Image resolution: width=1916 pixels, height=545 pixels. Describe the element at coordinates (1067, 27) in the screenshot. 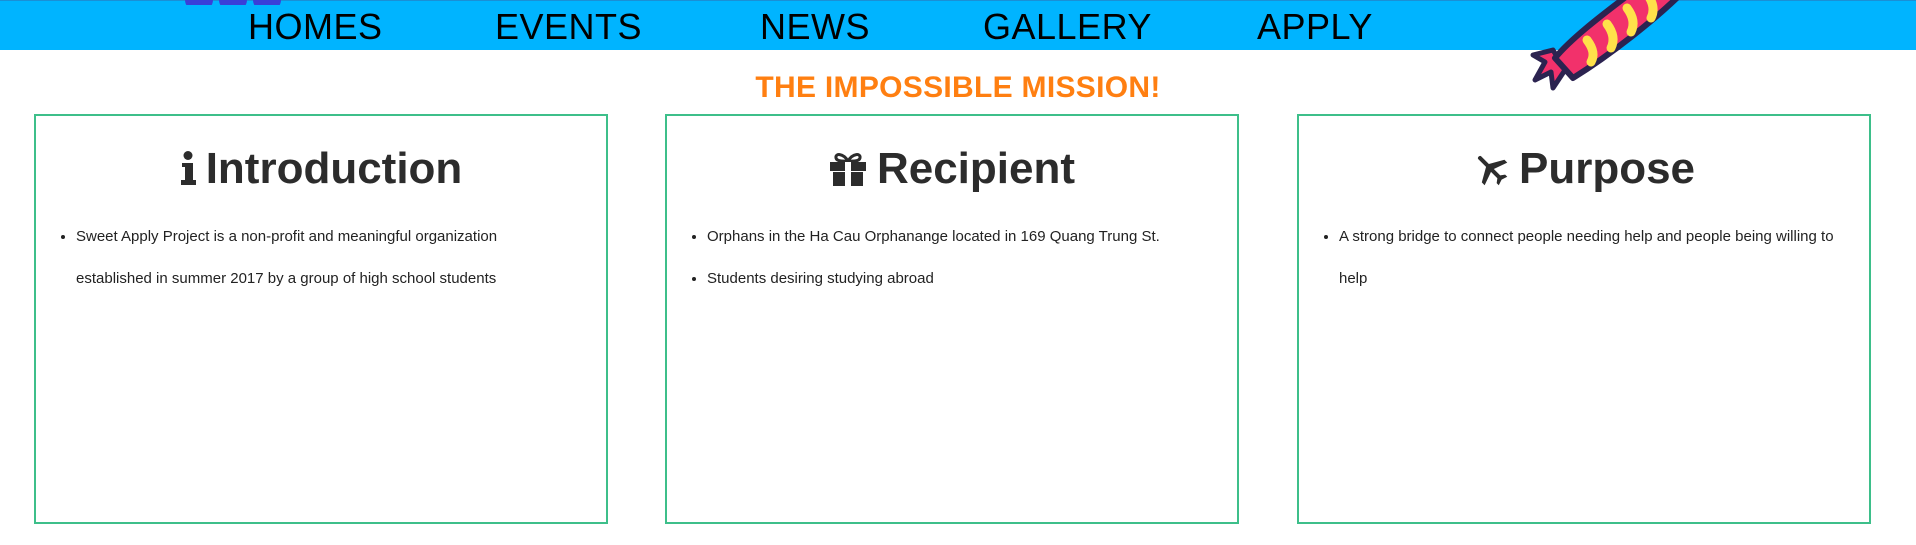

I see `nav-link-gallery: GALLERY` at that location.